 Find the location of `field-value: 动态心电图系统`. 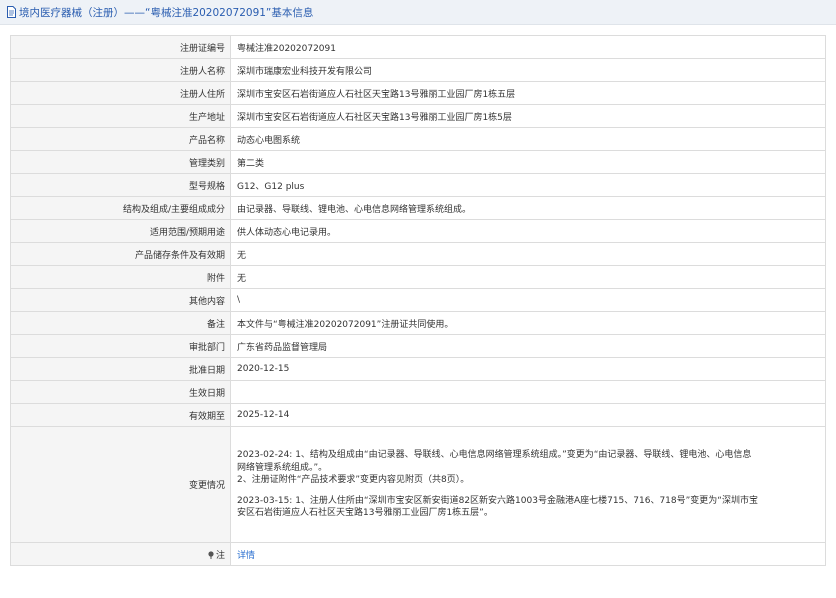

field-value: 动态心电图系统 is located at coordinates (528, 139).